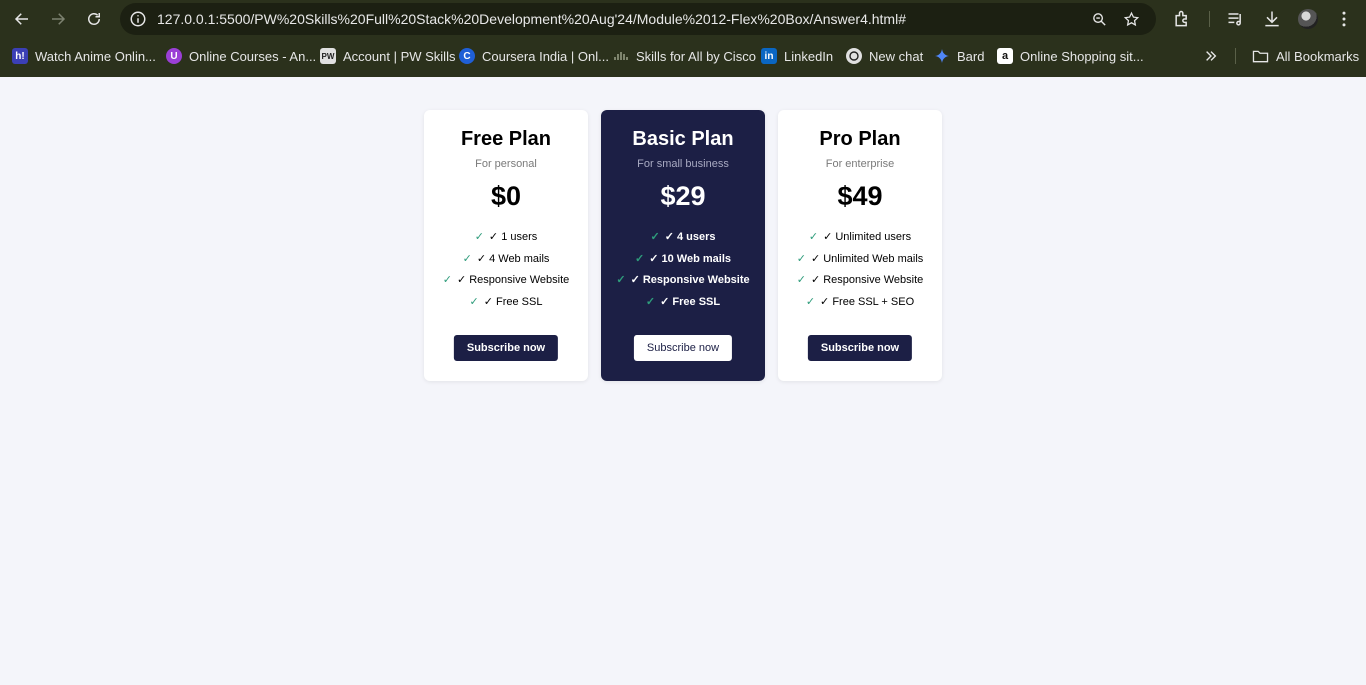 This screenshot has width=1366, height=685. Describe the element at coordinates (860, 348) in the screenshot. I see `subscribe-button-pro: Subscribe now` at that location.